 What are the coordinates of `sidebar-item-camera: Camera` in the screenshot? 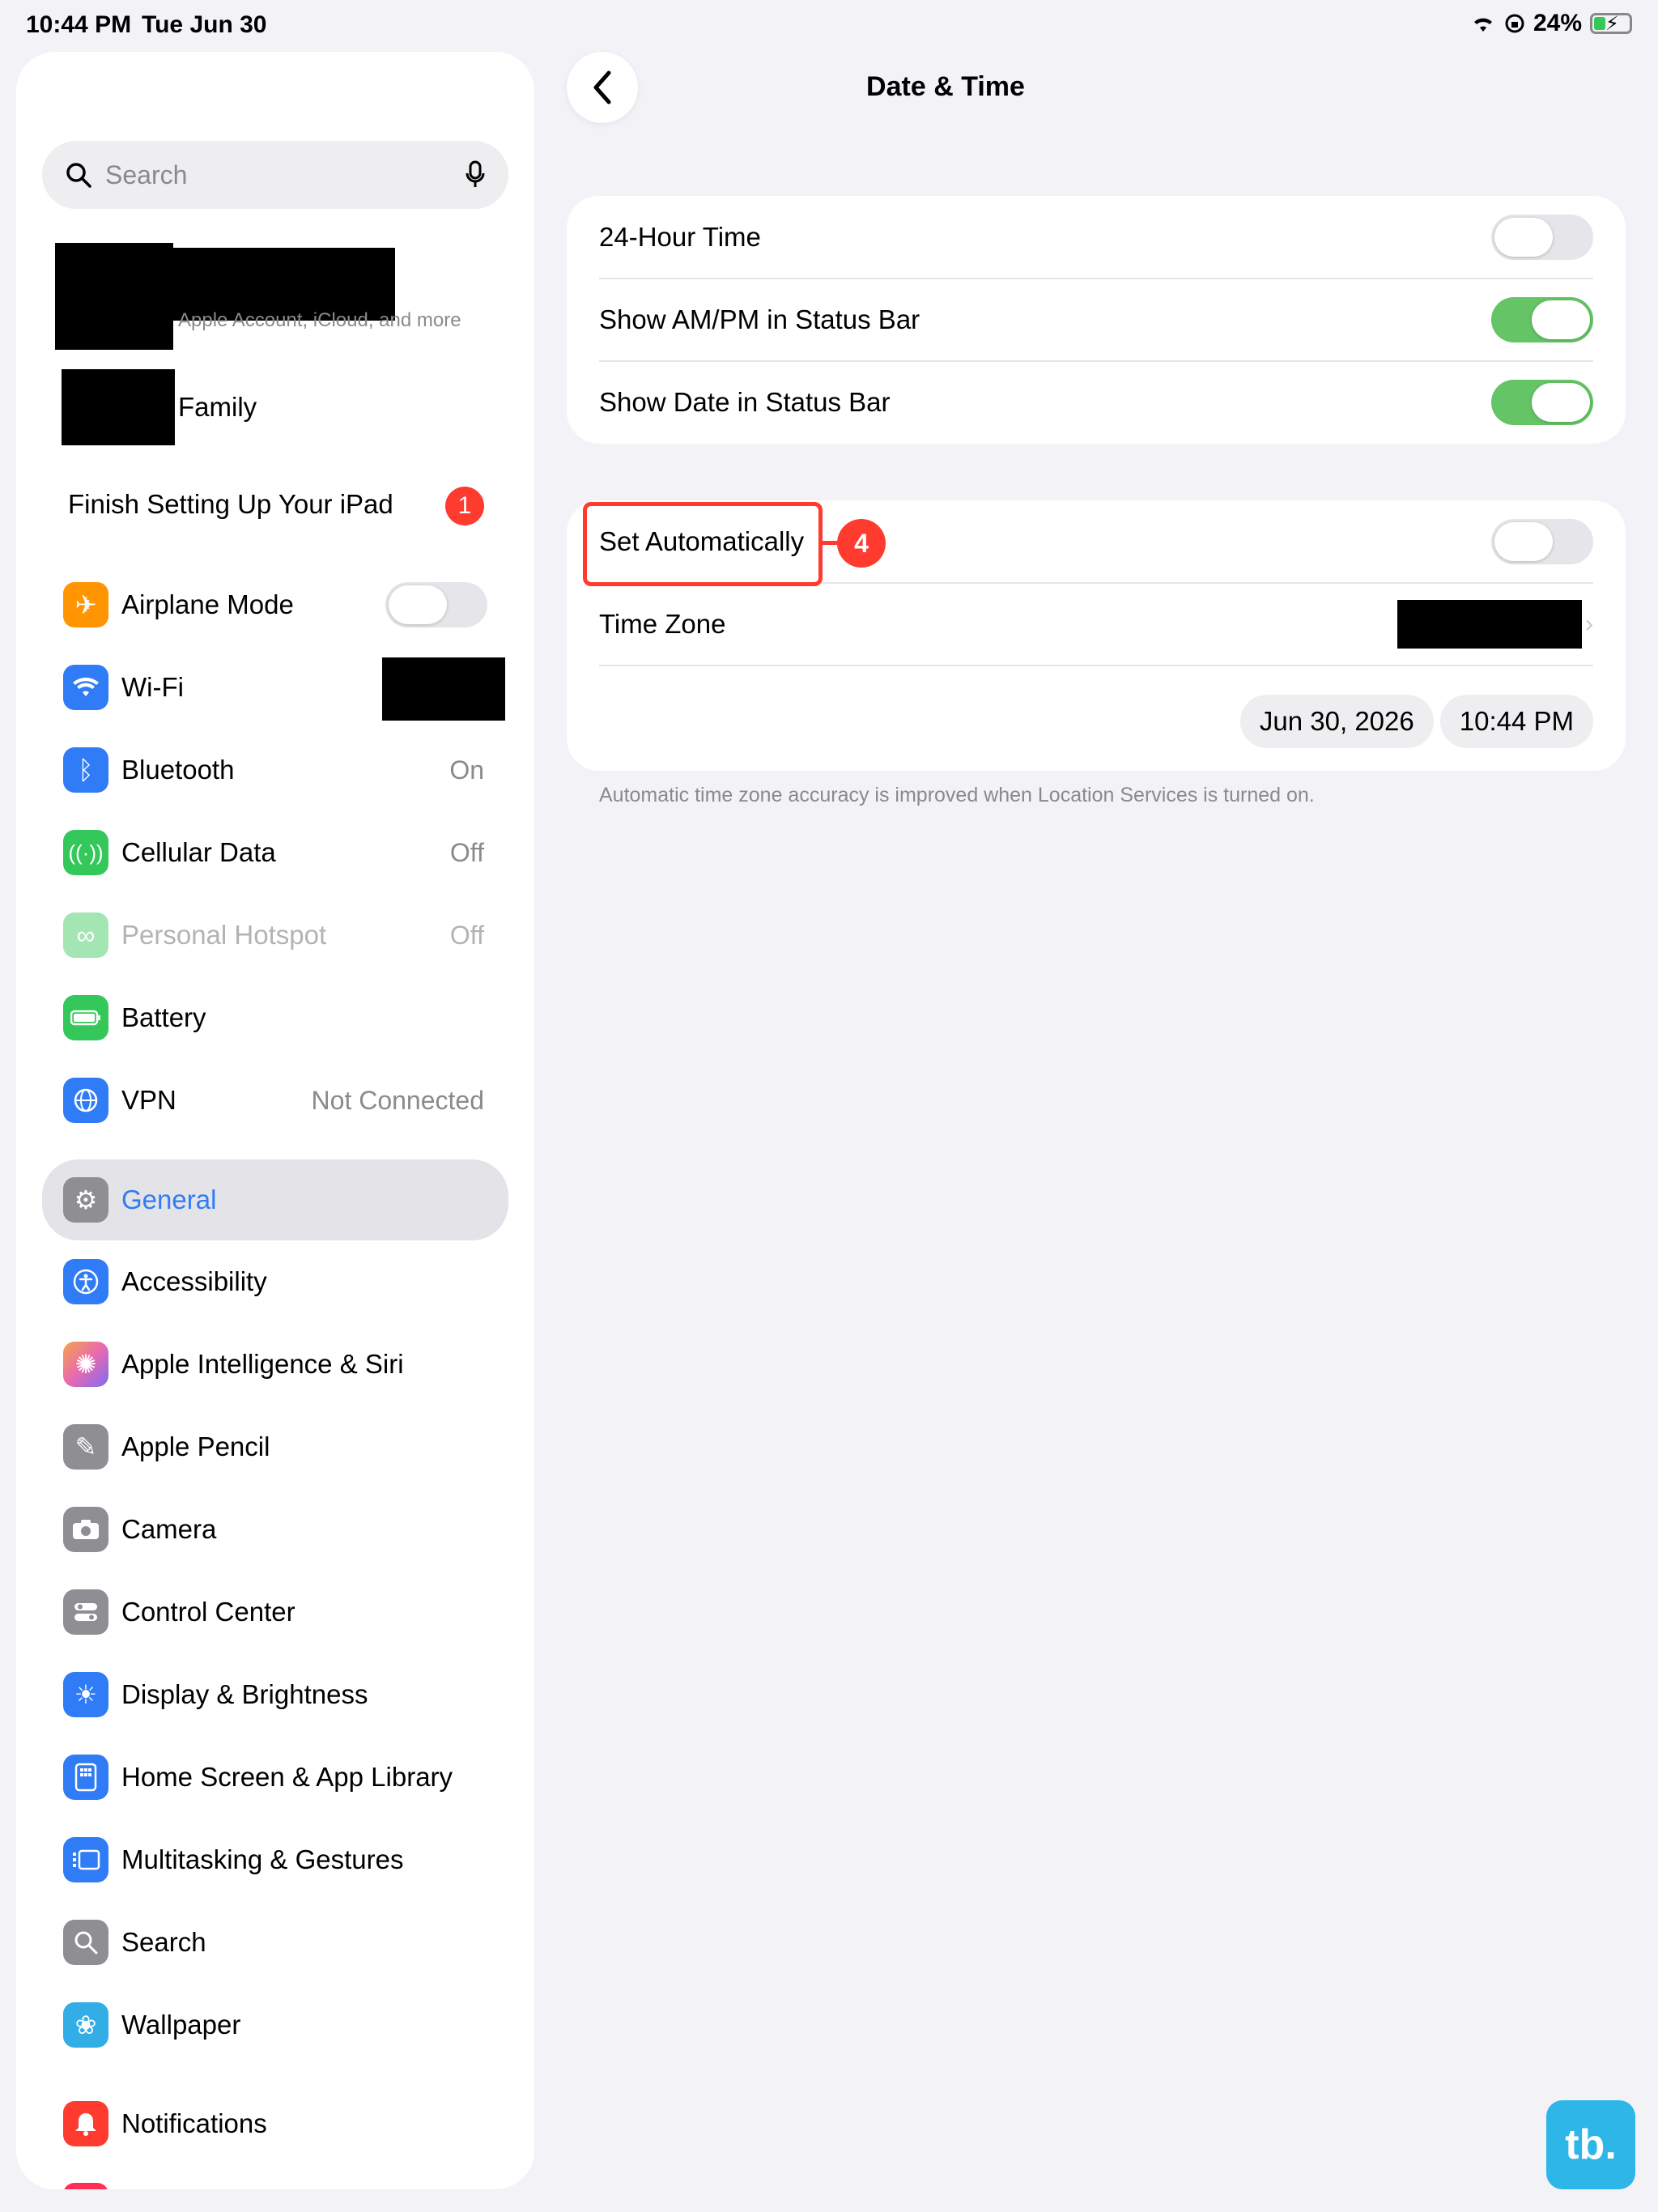 It's located at (275, 1530).